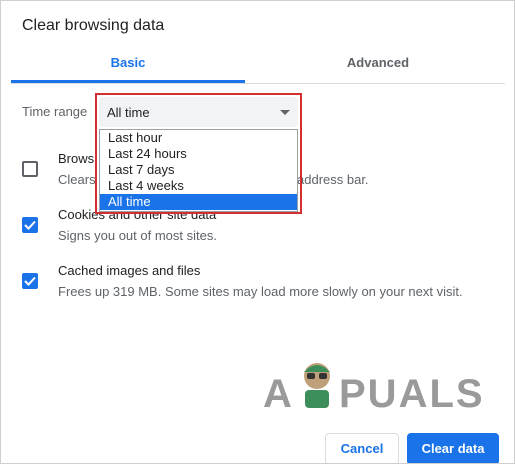 This screenshot has width=515, height=464. What do you see at coordinates (30, 169) in the screenshot?
I see `browsing-history-checkbox` at bounding box center [30, 169].